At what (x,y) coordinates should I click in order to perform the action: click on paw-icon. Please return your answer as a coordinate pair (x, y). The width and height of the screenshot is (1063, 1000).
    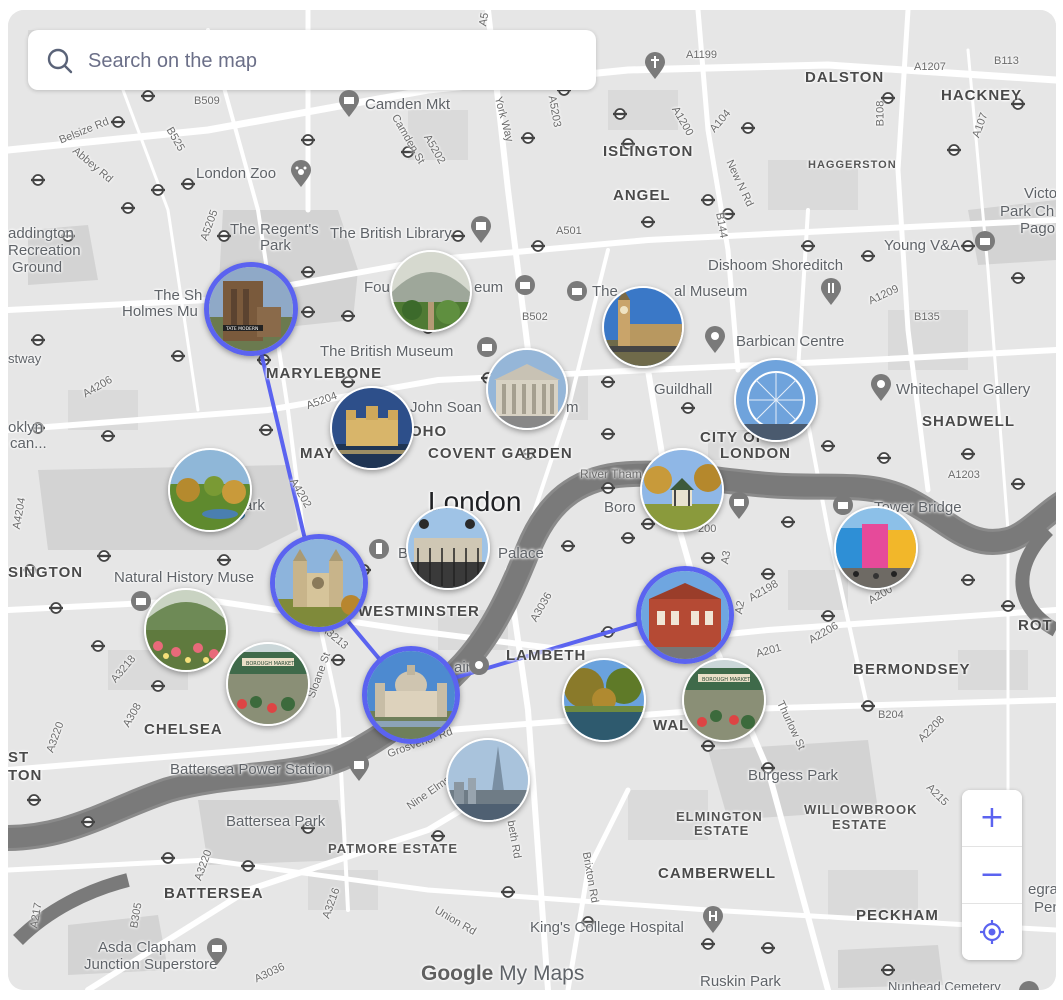
    Looking at the image, I should click on (301, 174).